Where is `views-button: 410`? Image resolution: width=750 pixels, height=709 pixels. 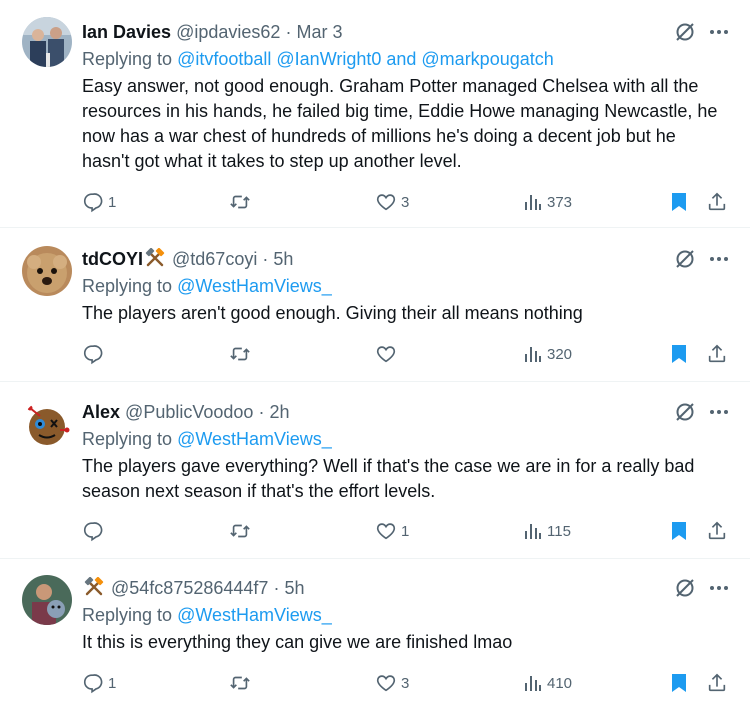 views-button: 410 is located at coordinates (547, 683).